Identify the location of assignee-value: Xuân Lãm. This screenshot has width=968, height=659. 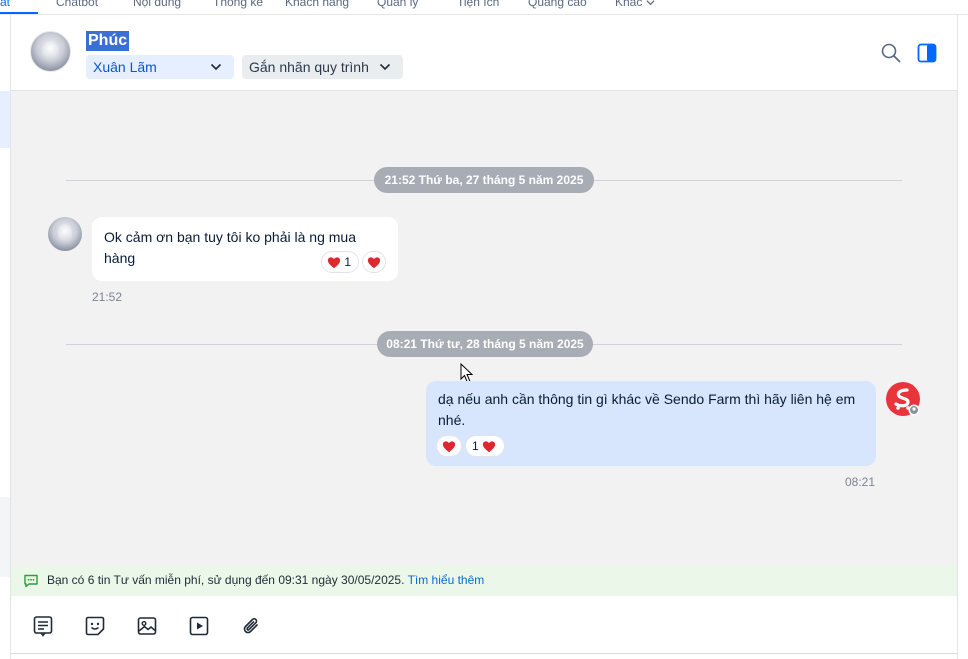
(125, 67).